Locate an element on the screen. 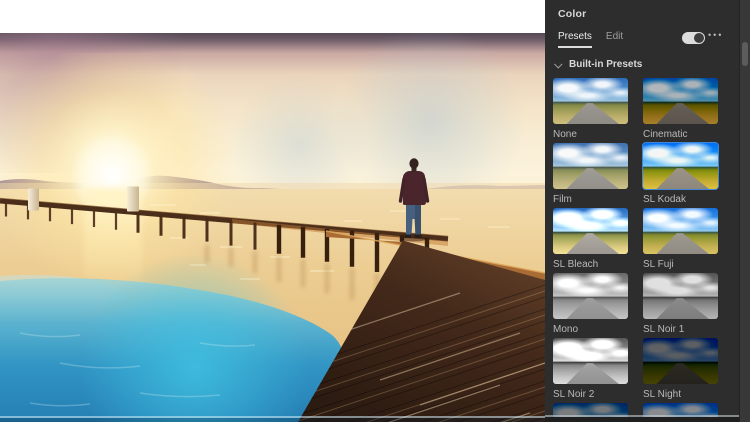 This screenshot has height=422, width=750. toggle-knob is located at coordinates (699, 38).